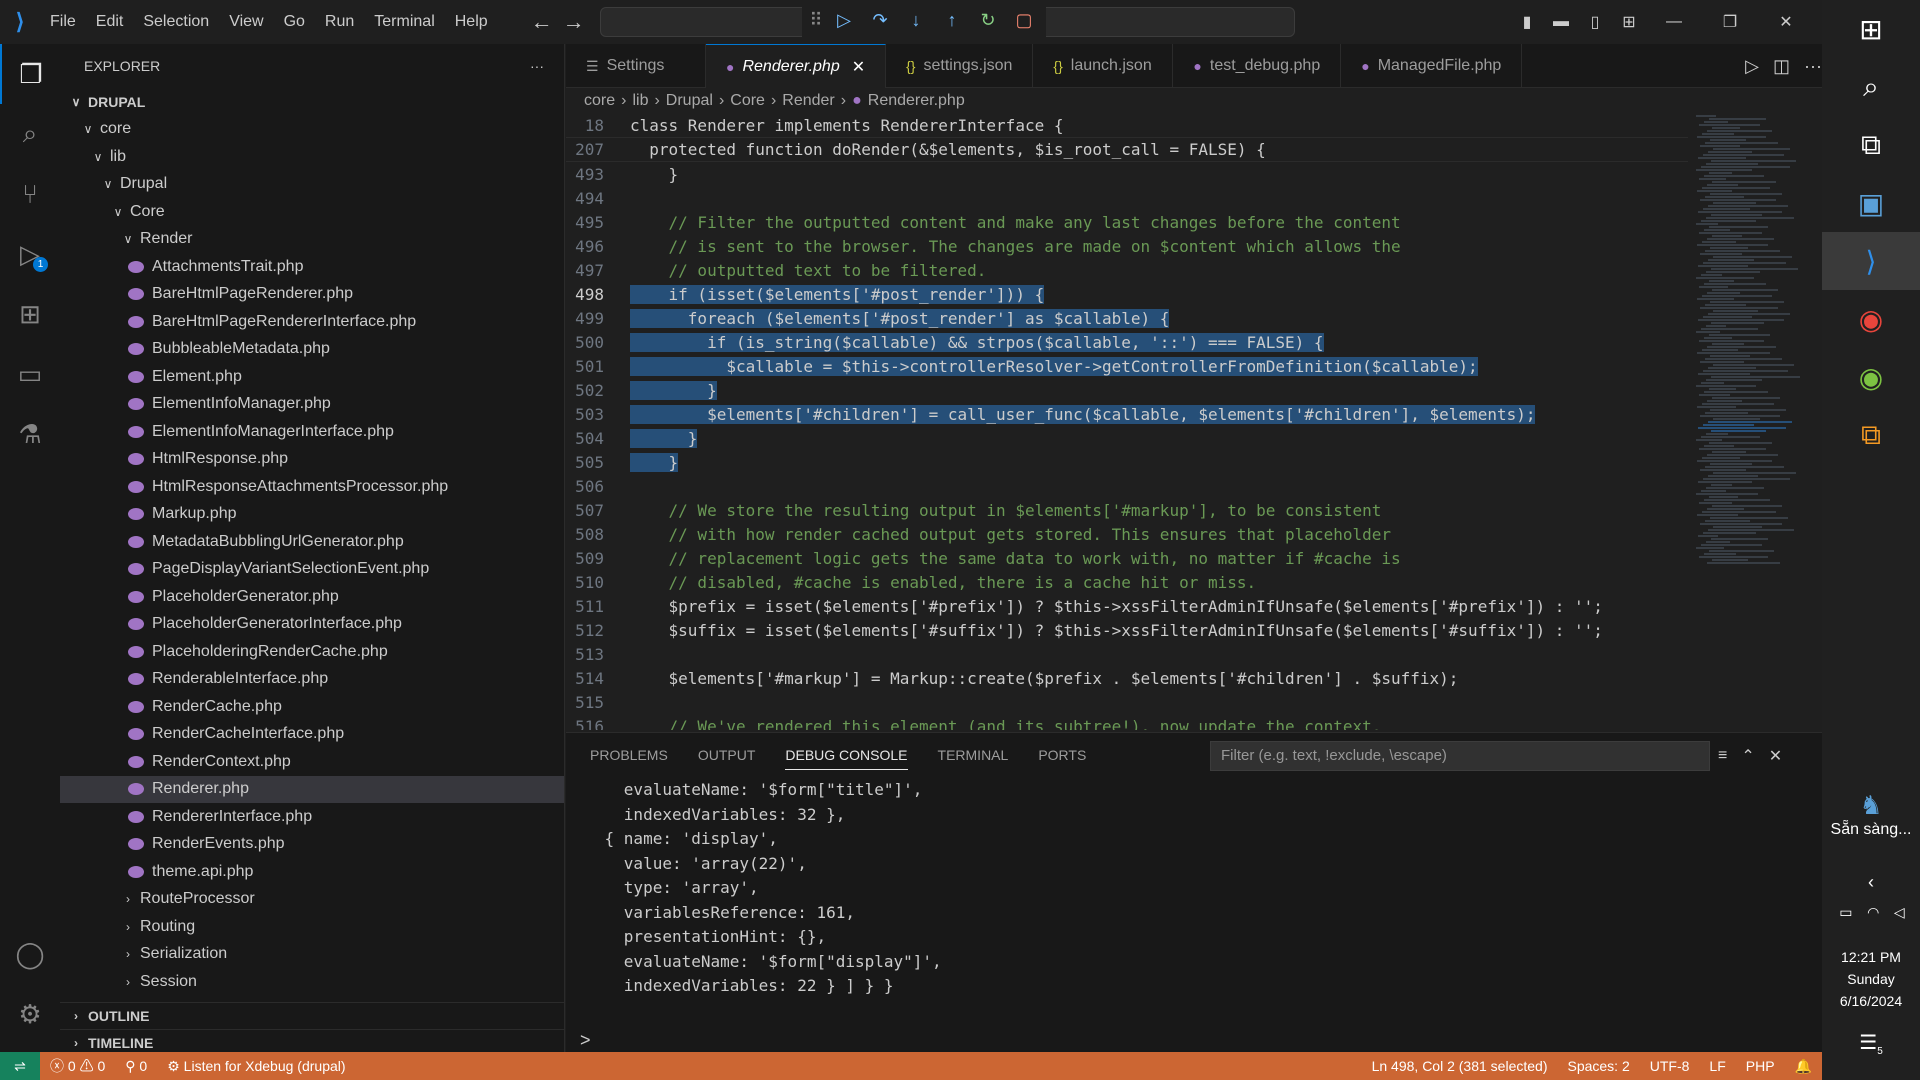 The image size is (1920, 1080). I want to click on debug-config-status: ⚙ Listen for Xdebug (drupal), so click(256, 1066).